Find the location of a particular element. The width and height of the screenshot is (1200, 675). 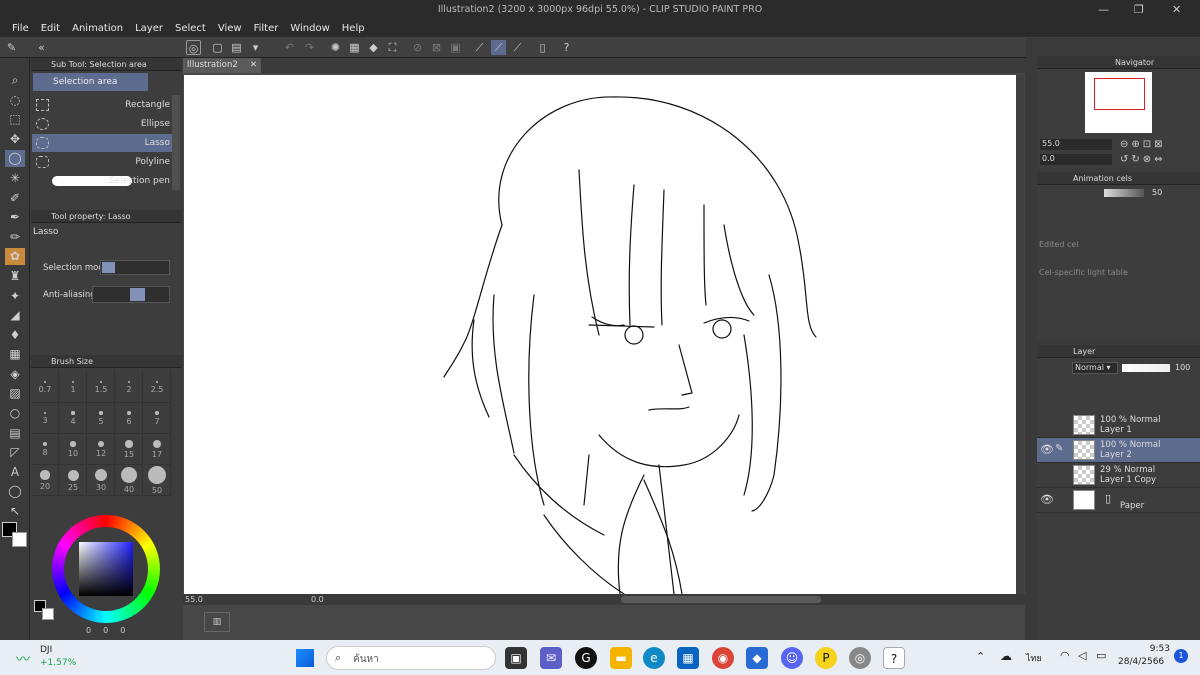

color-sub-swatch is located at coordinates (48, 614).